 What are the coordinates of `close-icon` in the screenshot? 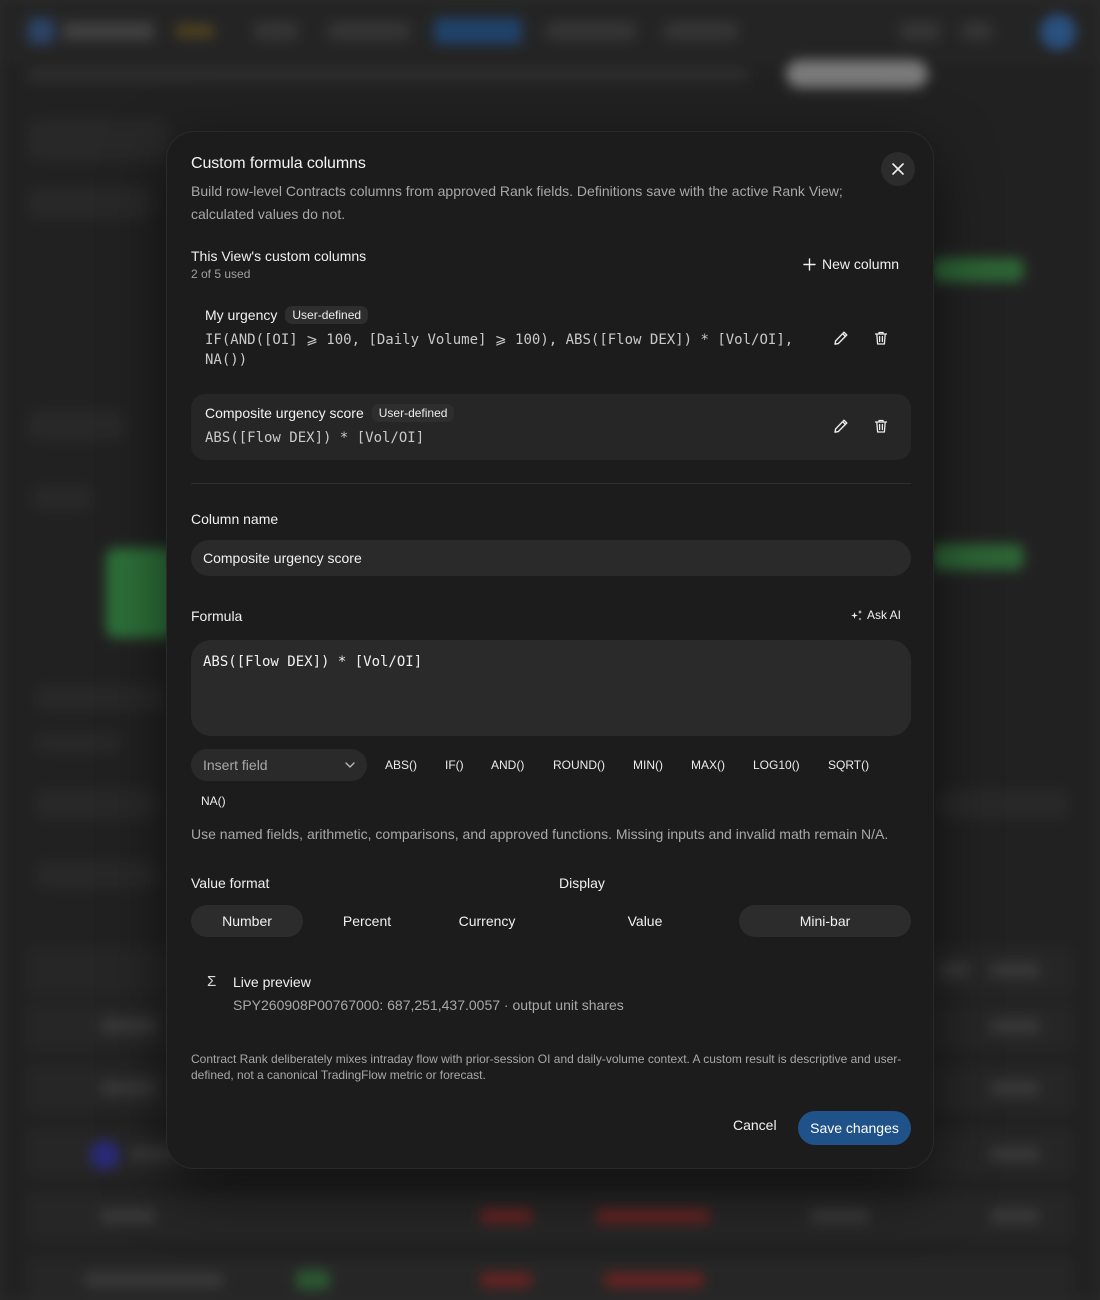 It's located at (898, 169).